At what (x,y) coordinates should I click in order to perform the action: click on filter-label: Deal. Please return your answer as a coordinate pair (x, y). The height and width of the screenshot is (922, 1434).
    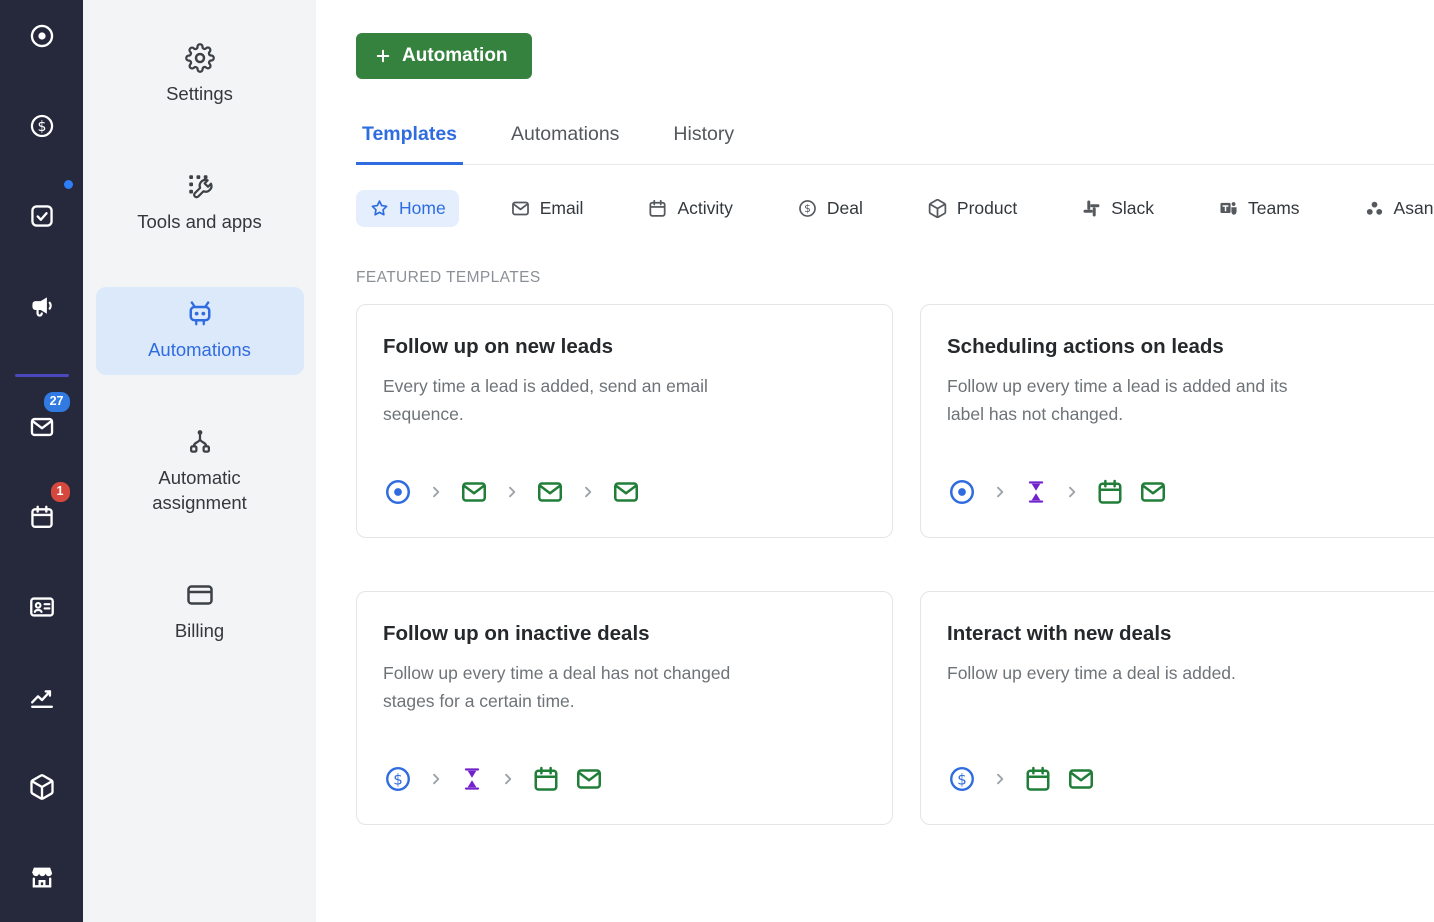
    Looking at the image, I should click on (844, 208).